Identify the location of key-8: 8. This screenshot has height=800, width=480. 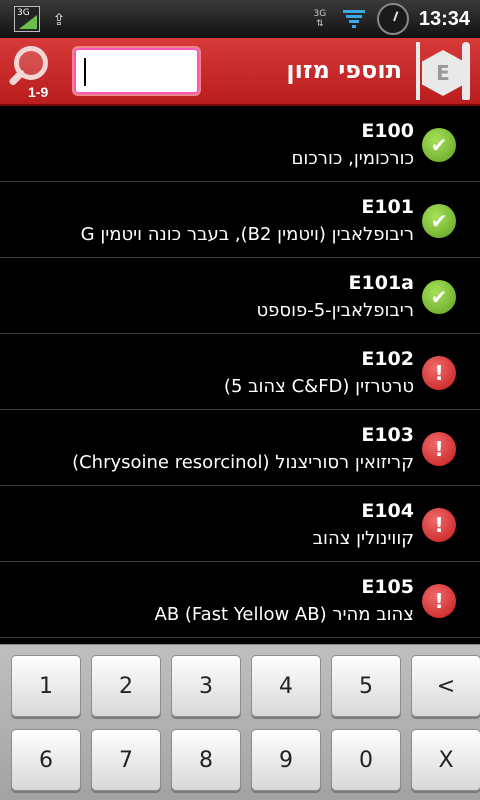
(206, 760).